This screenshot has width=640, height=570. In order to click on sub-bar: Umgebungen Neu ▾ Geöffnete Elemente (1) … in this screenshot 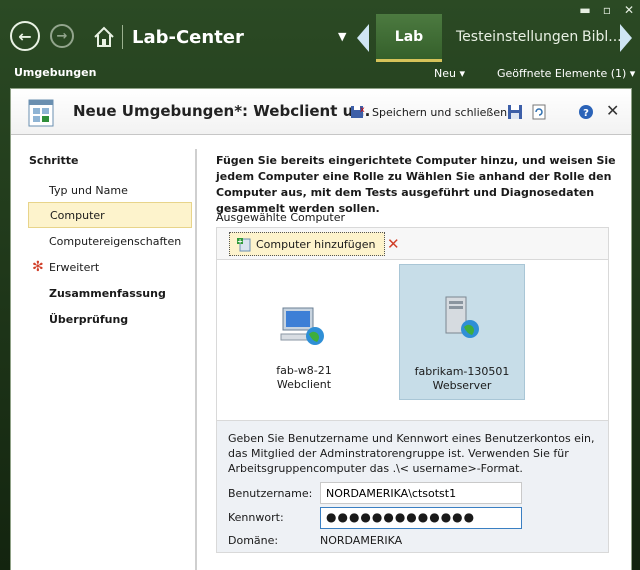, I will do `click(320, 74)`.